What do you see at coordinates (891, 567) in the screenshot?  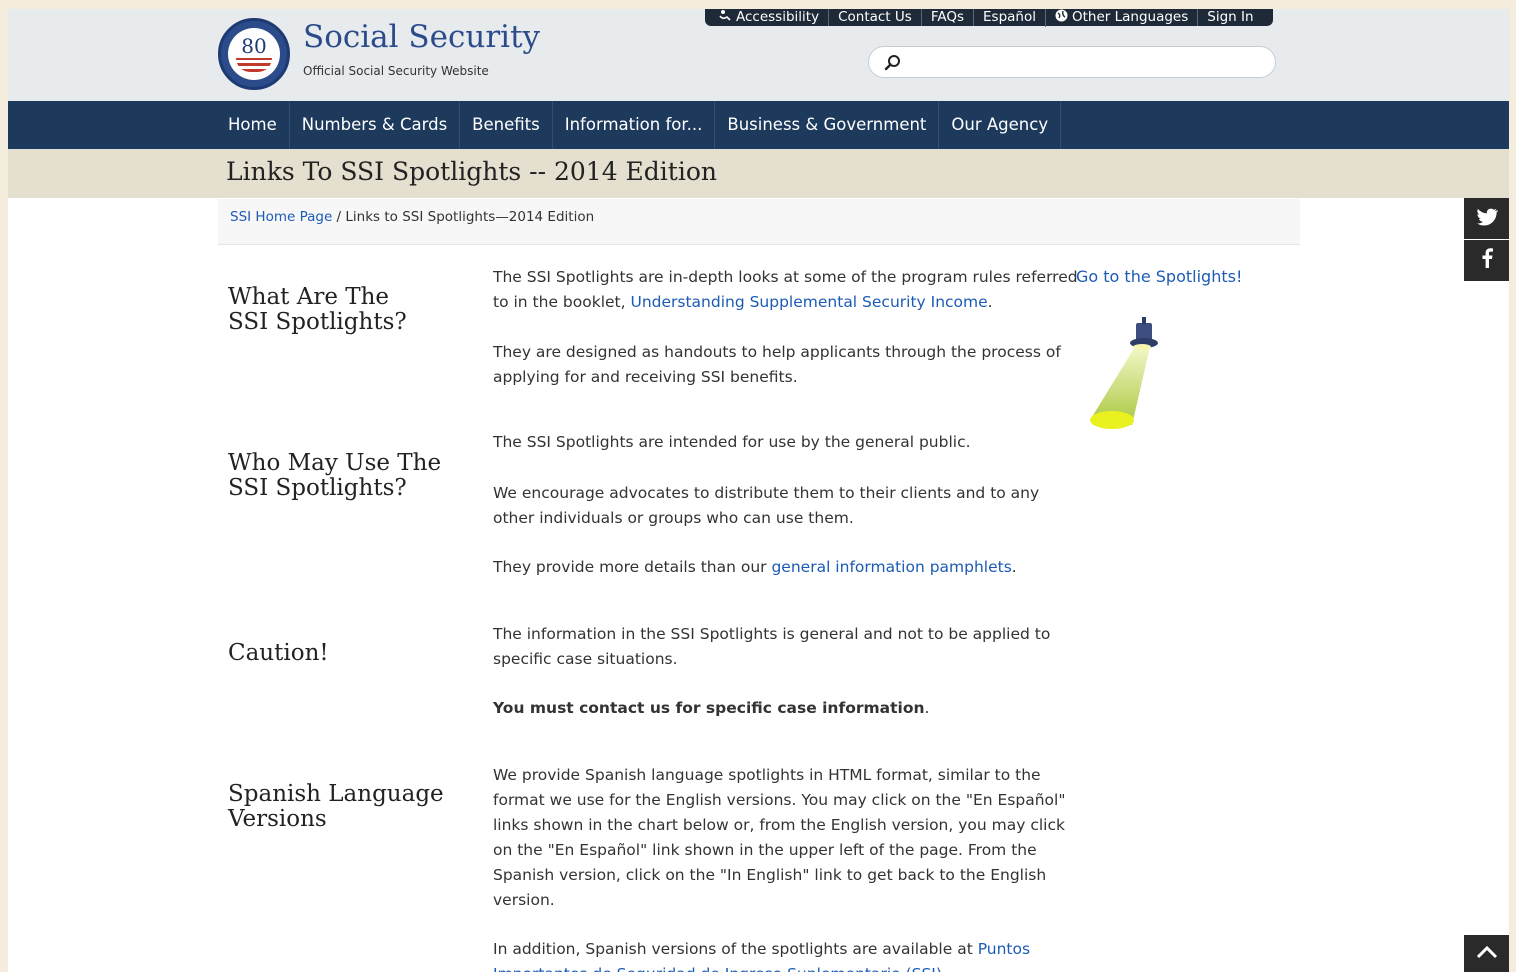 I see `general-information-pamphlets-link: general information pamphlets` at bounding box center [891, 567].